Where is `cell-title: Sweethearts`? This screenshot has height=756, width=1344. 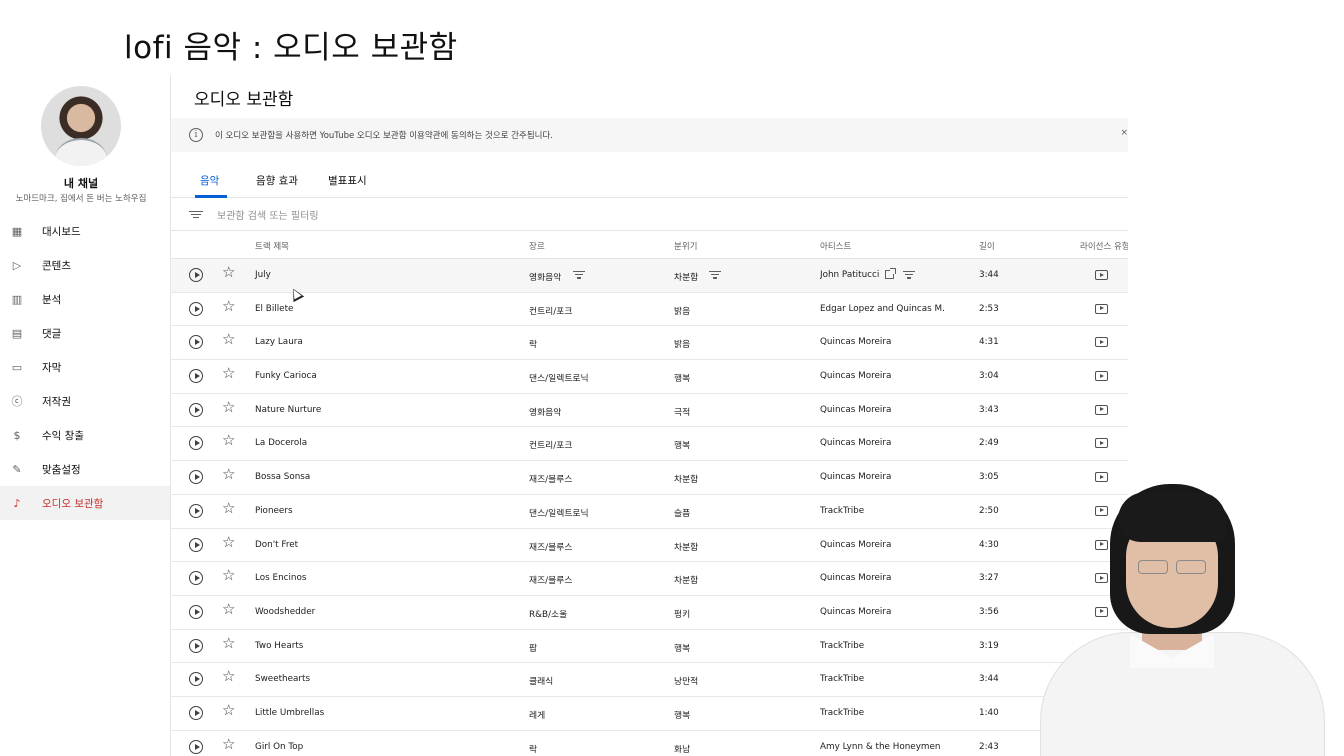 cell-title: Sweethearts is located at coordinates (282, 679).